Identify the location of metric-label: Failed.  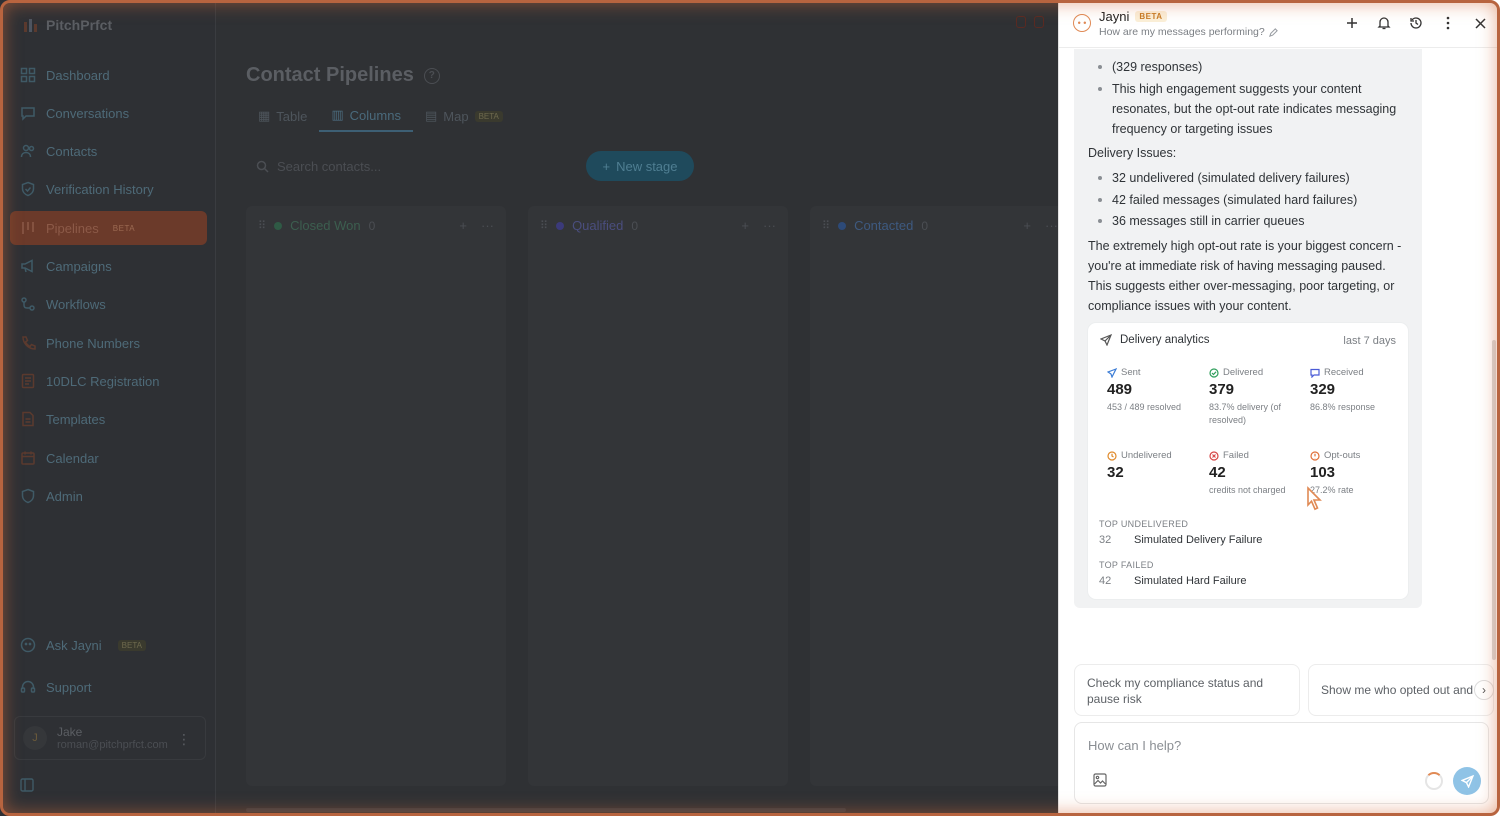
(1236, 455).